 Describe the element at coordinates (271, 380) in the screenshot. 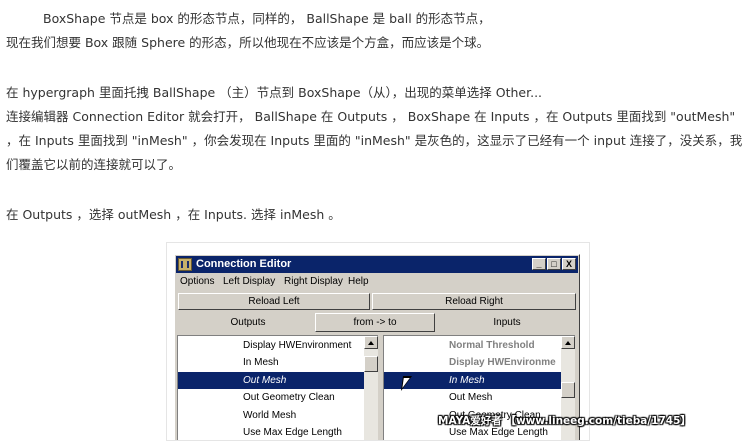

I see `list-item-selected: Out Mesh` at that location.